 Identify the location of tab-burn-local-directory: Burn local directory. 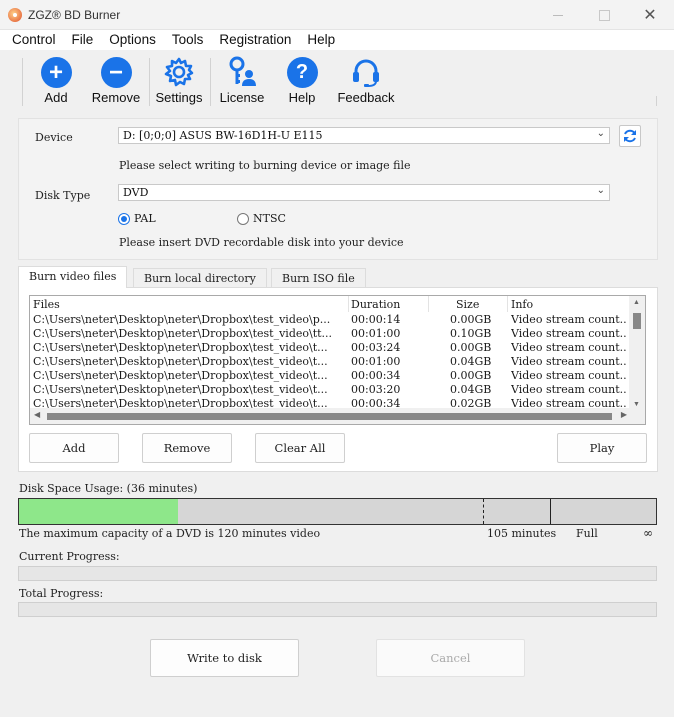
(200, 278).